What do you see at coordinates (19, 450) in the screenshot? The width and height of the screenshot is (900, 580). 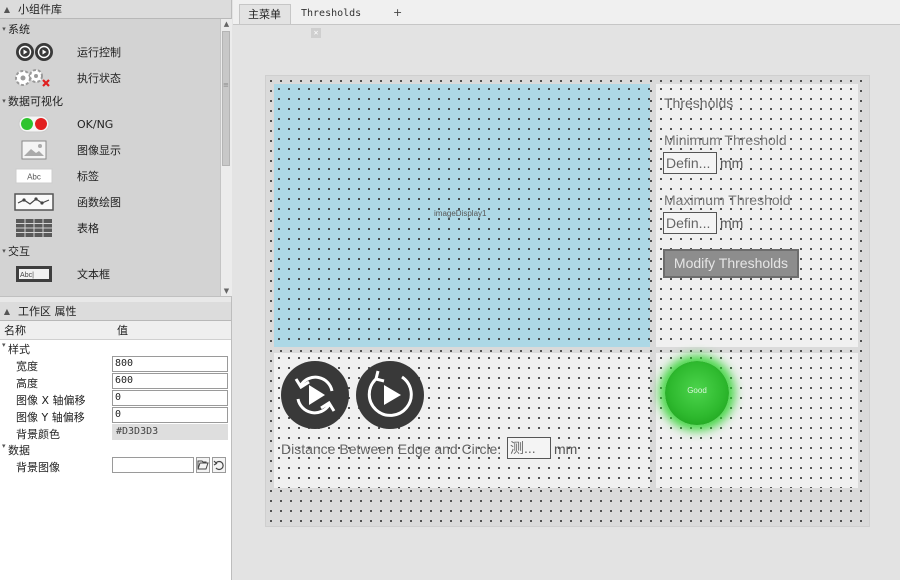 I see `group-label: 数据` at bounding box center [19, 450].